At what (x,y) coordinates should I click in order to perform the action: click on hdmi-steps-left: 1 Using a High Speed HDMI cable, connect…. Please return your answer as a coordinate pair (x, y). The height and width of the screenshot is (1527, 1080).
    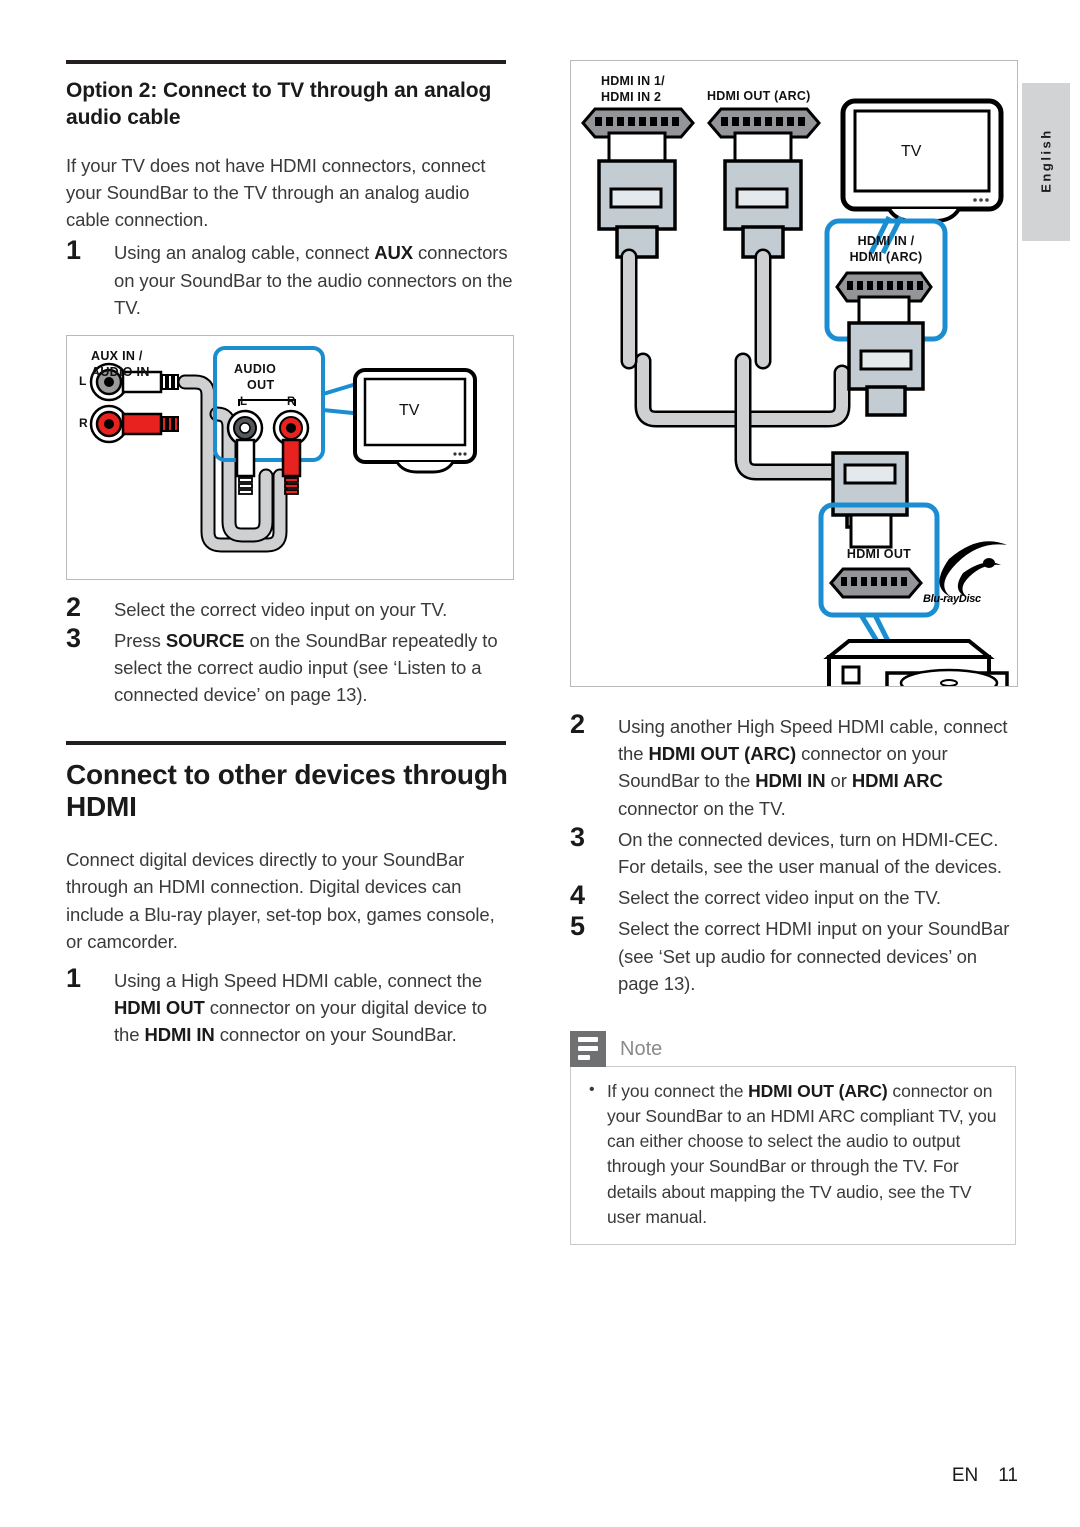
    Looking at the image, I should click on (290, 1006).